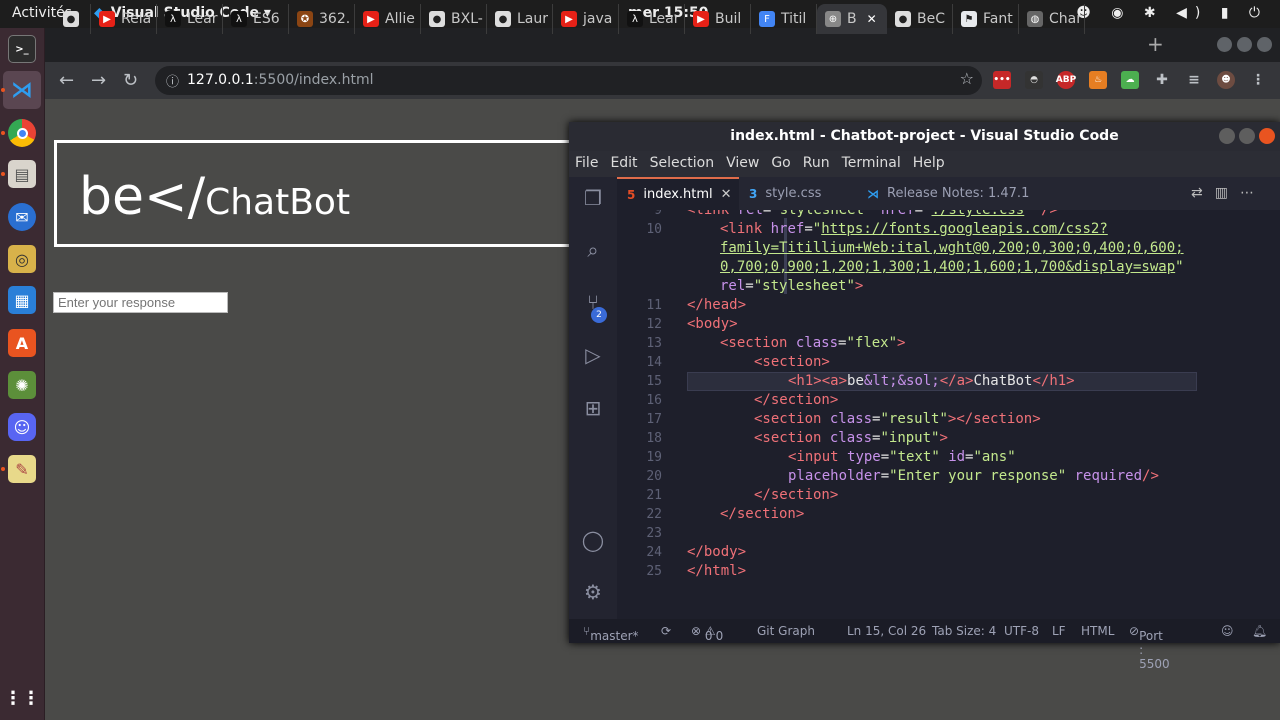 The image size is (1280, 720). Describe the element at coordinates (586, 19) in the screenshot. I see `browser-tab: ▶ java` at that location.